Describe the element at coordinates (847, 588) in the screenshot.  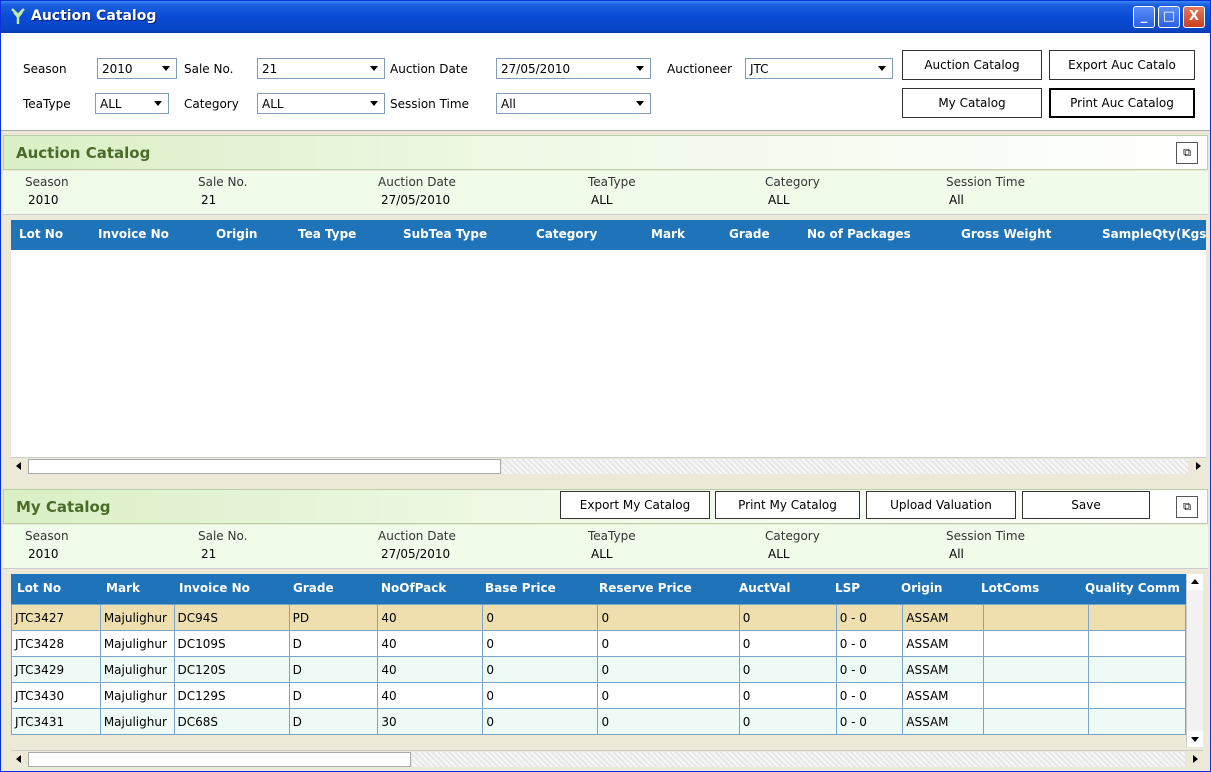
I see `column-header: LSP` at that location.